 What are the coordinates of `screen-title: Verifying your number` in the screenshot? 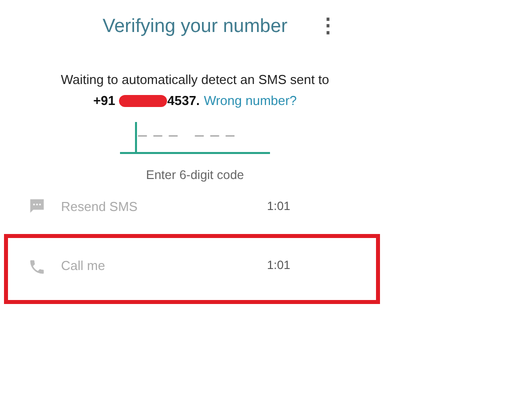 It's located at (195, 27).